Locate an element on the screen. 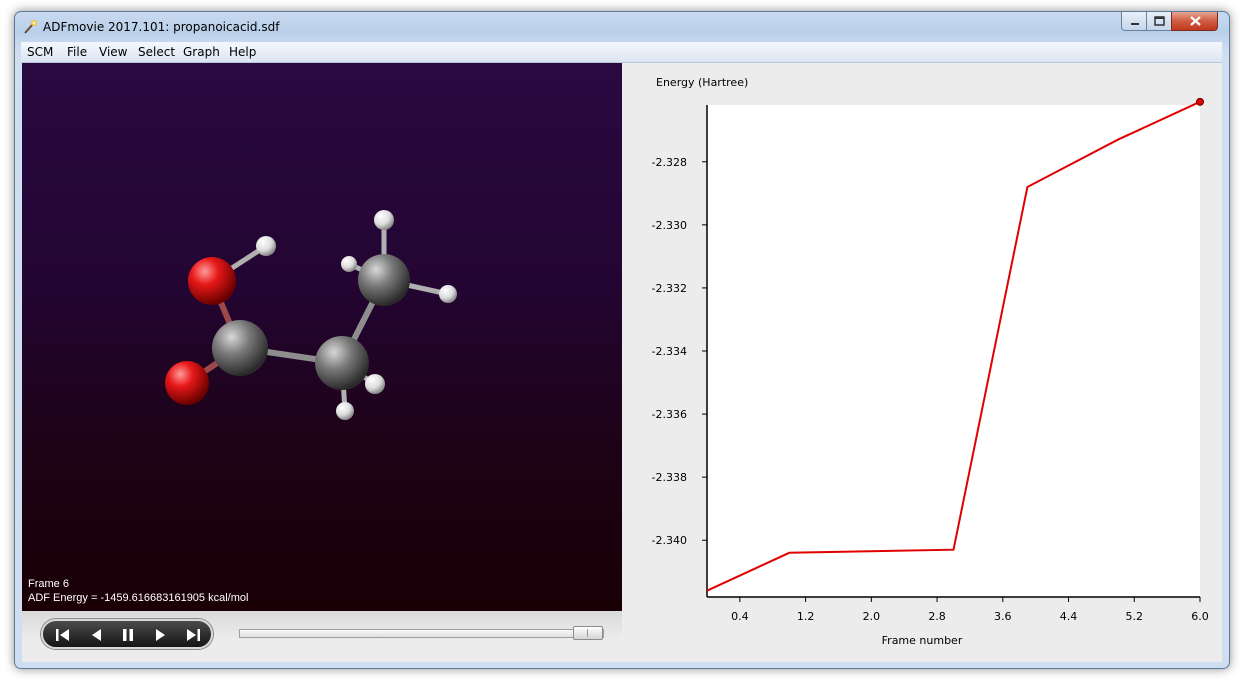 Image resolution: width=1247 pixels, height=689 pixels. skip-to-end-icon is located at coordinates (193, 635).